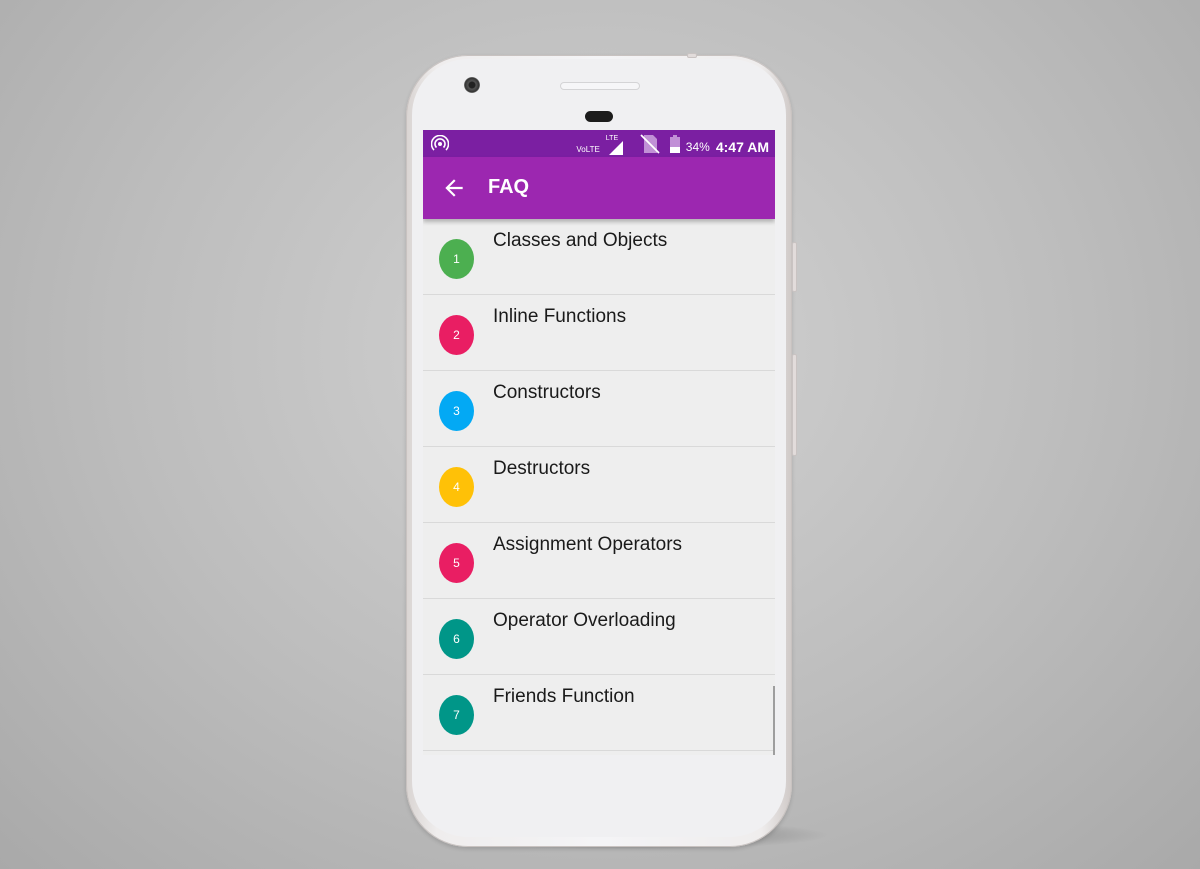 The image size is (1200, 869). Describe the element at coordinates (588, 149) in the screenshot. I see `volte-label: VoLTE` at that location.